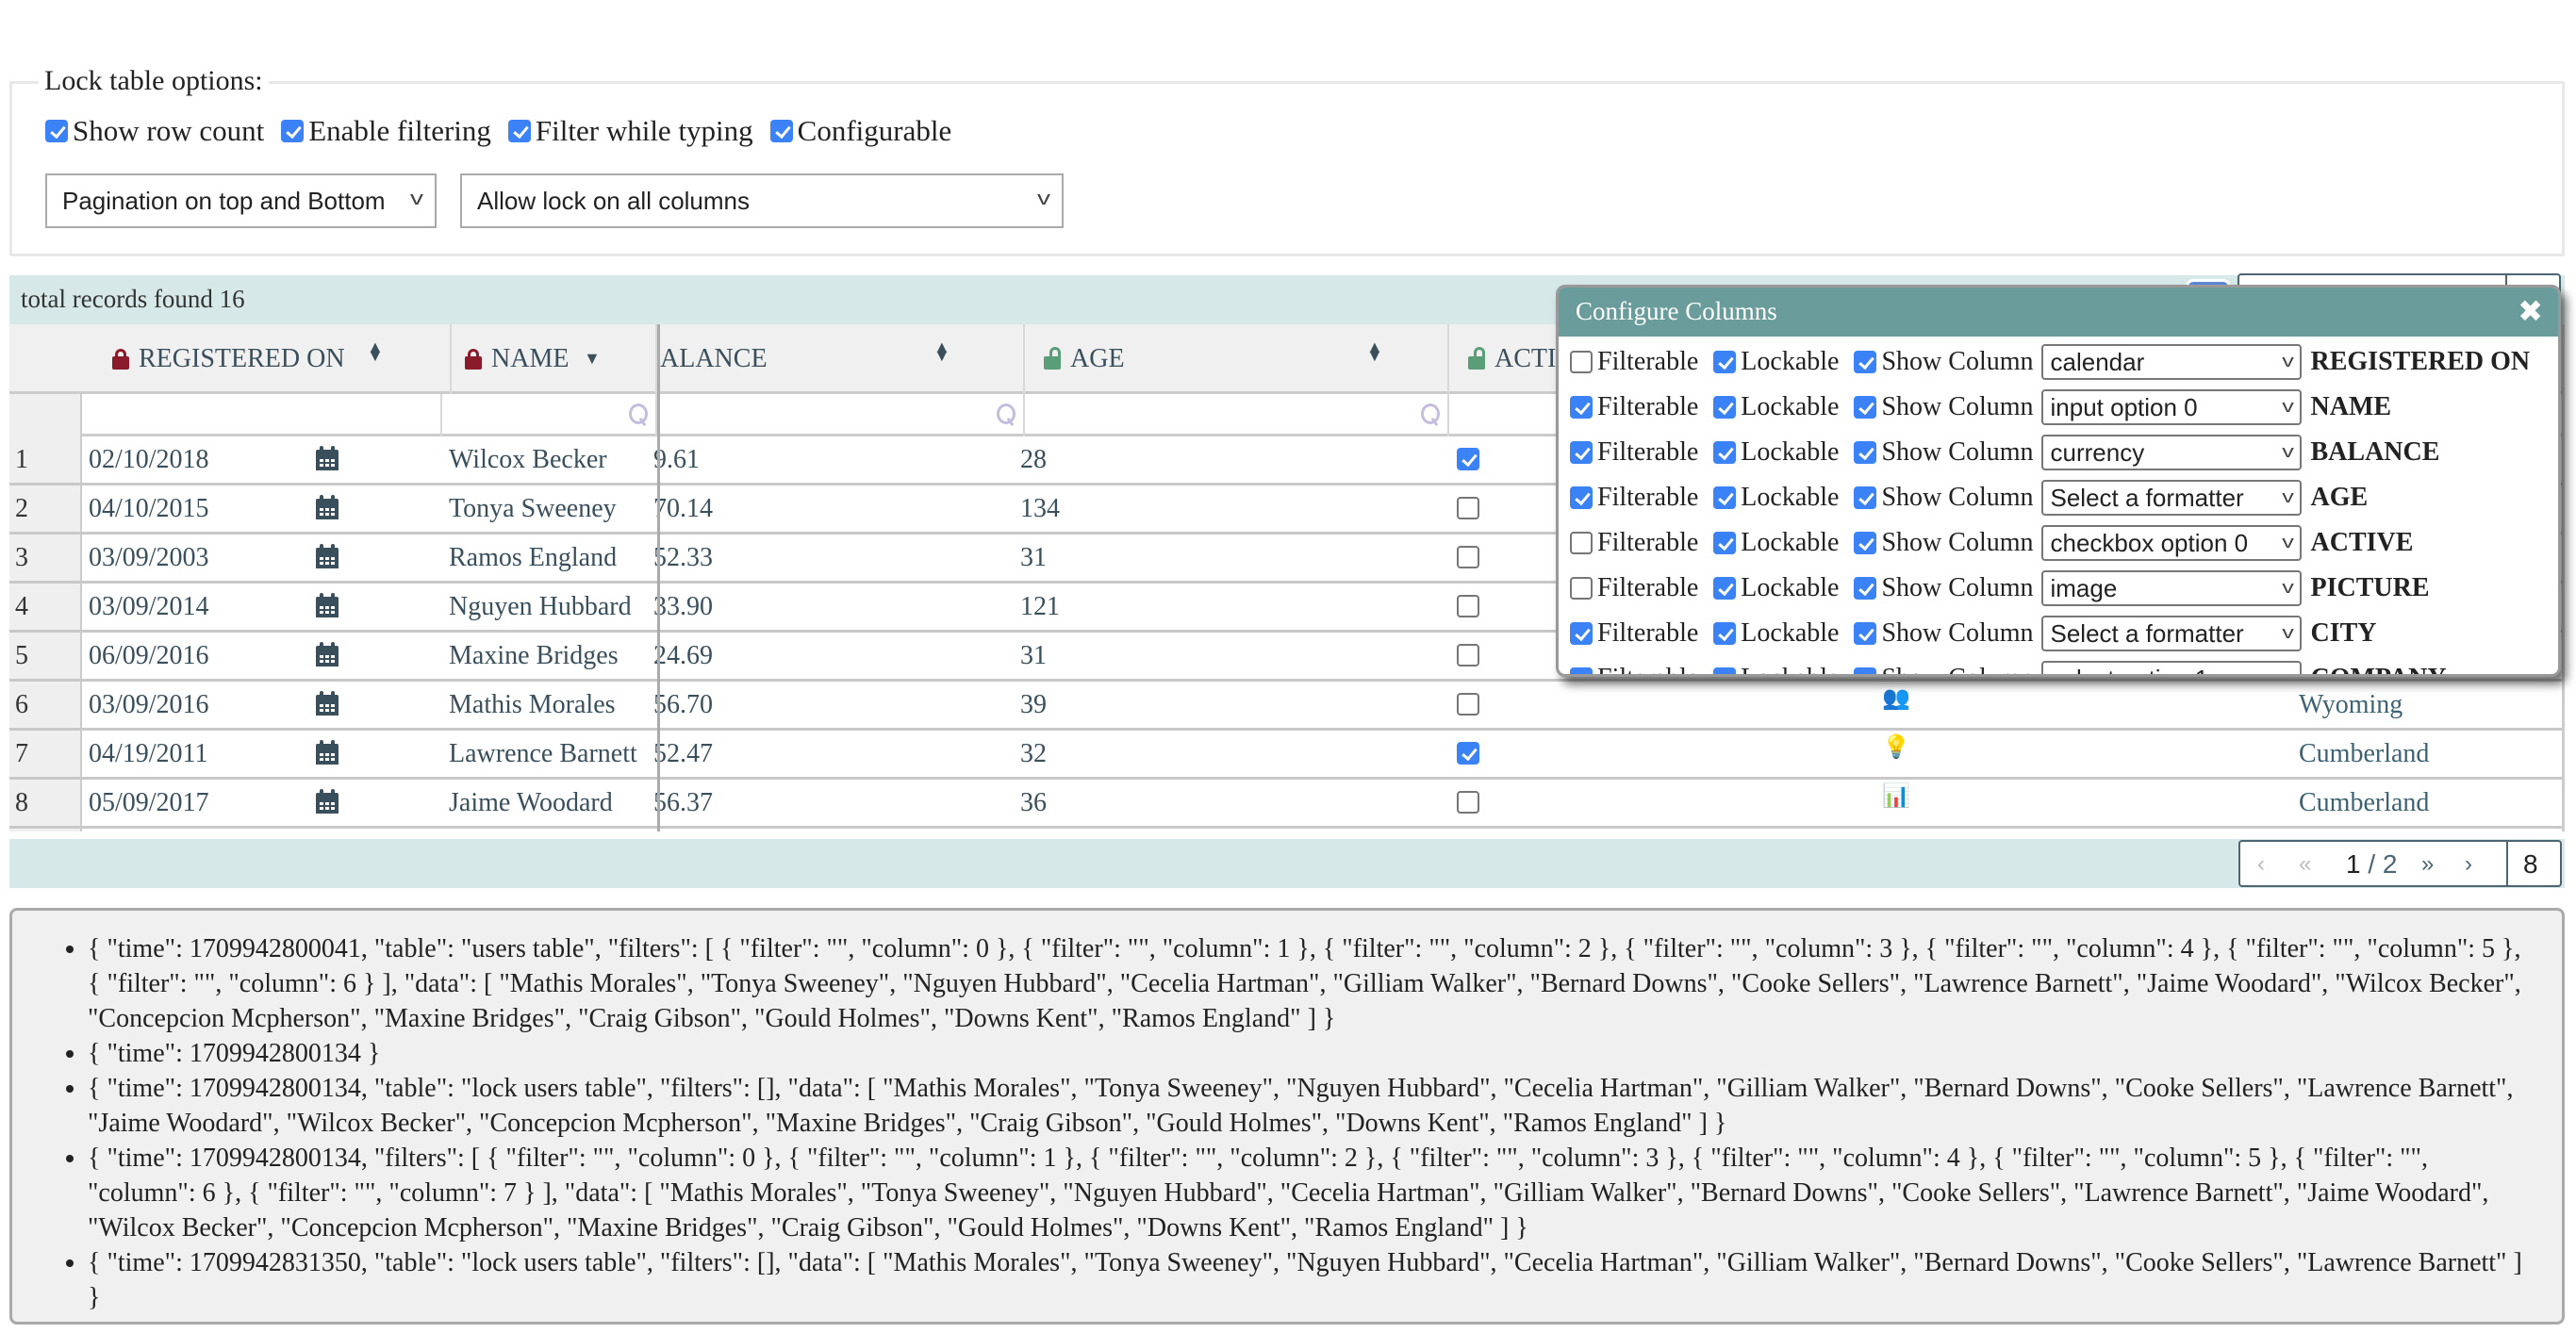 This screenshot has height=1333, width=2576. Describe the element at coordinates (528, 459) in the screenshot. I see `name-cell: Wilcox Becker` at that location.